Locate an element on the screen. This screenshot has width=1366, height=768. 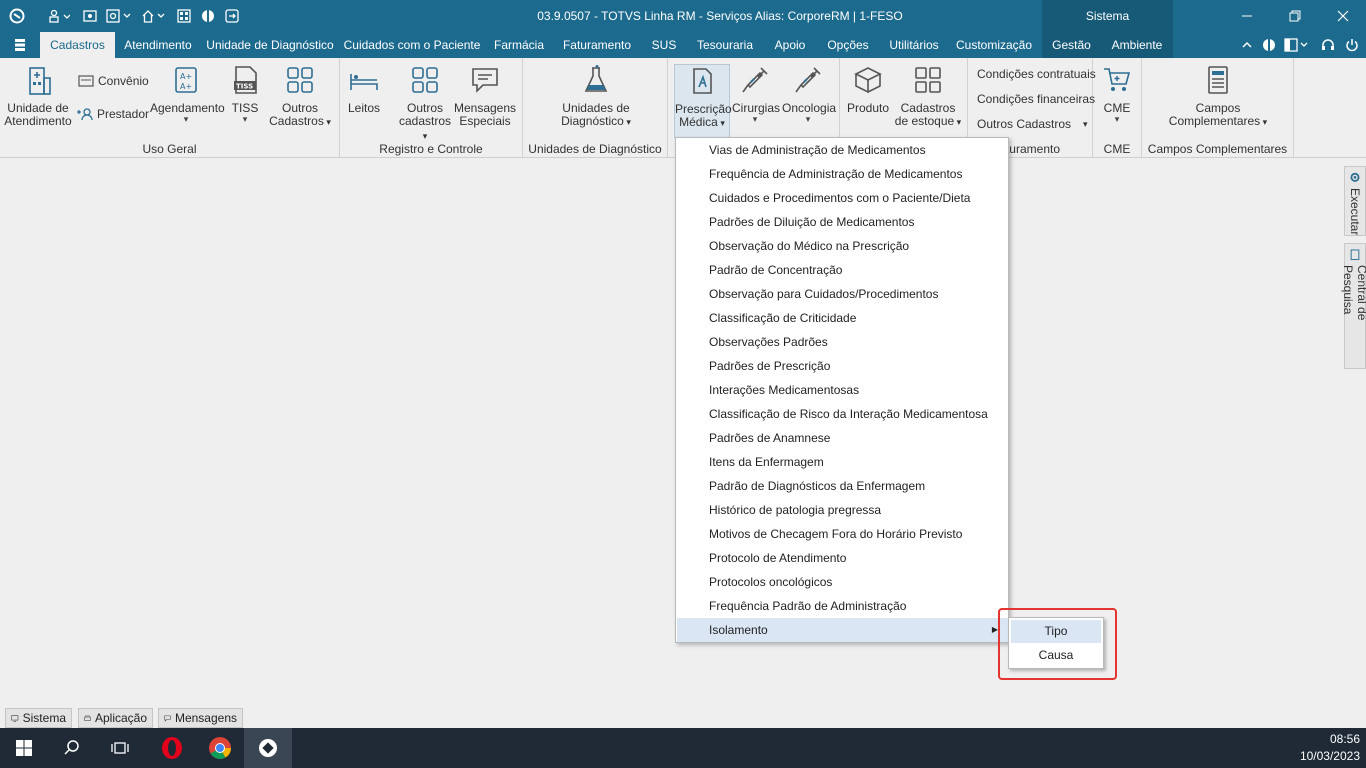
convenio-button: Convênio is located at coordinates (113, 81).